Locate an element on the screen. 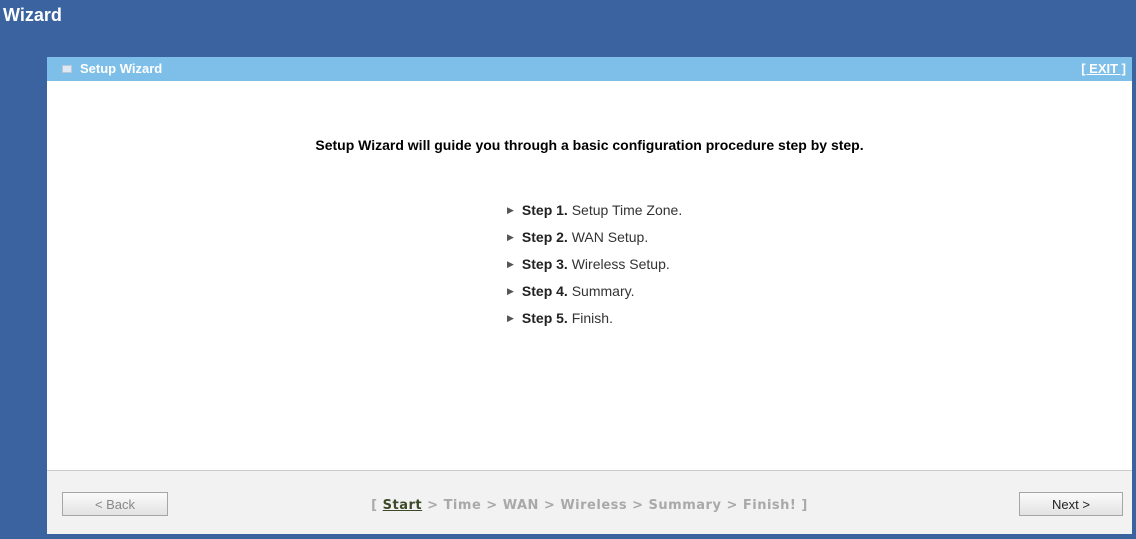  step-text: WAN Setup. is located at coordinates (608, 237).